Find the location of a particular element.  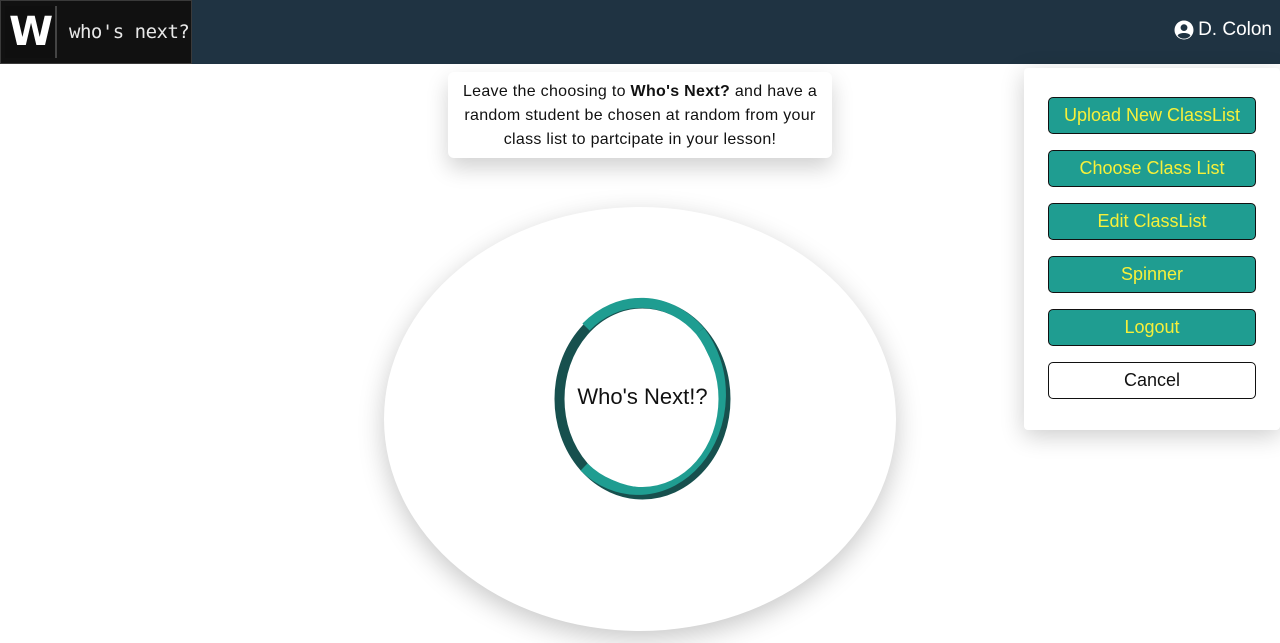

logo-letter: W is located at coordinates (30, 32).